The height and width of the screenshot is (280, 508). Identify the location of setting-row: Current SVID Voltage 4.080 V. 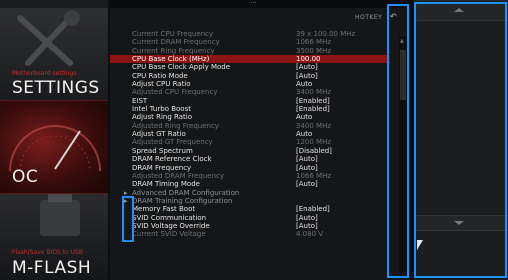
(249, 234).